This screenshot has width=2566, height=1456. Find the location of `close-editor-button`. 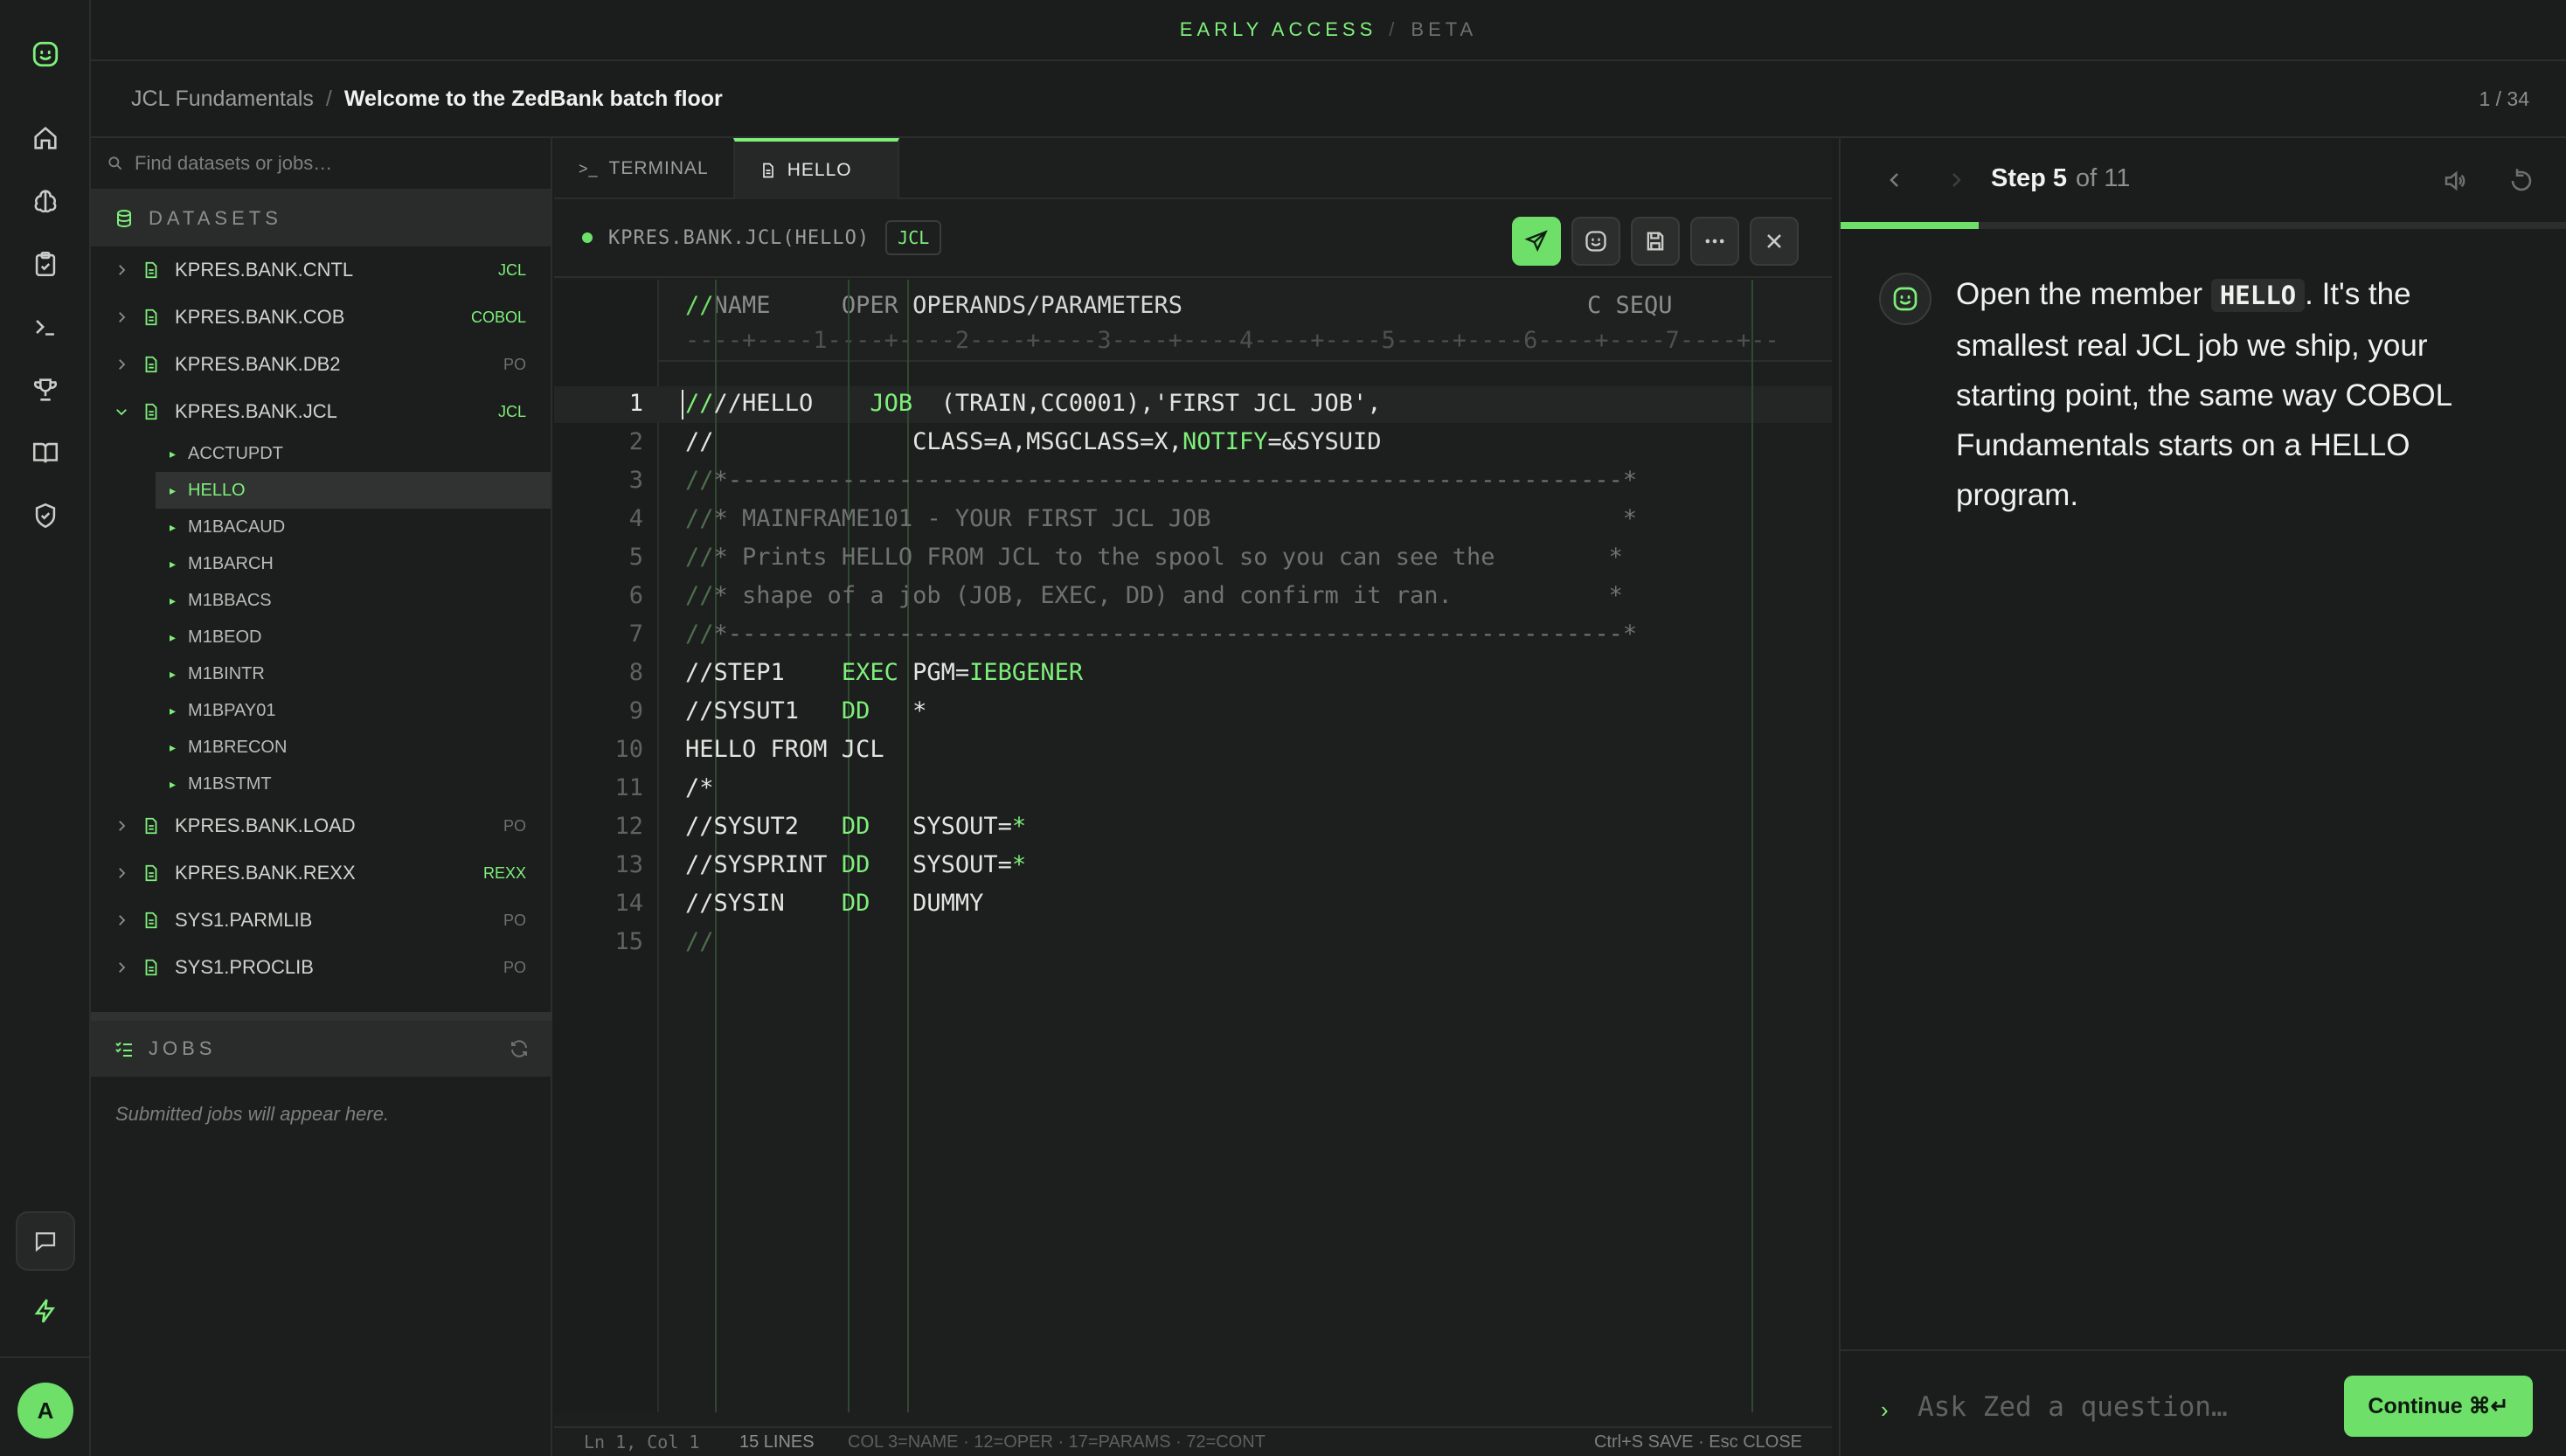

close-editor-button is located at coordinates (1775, 241).